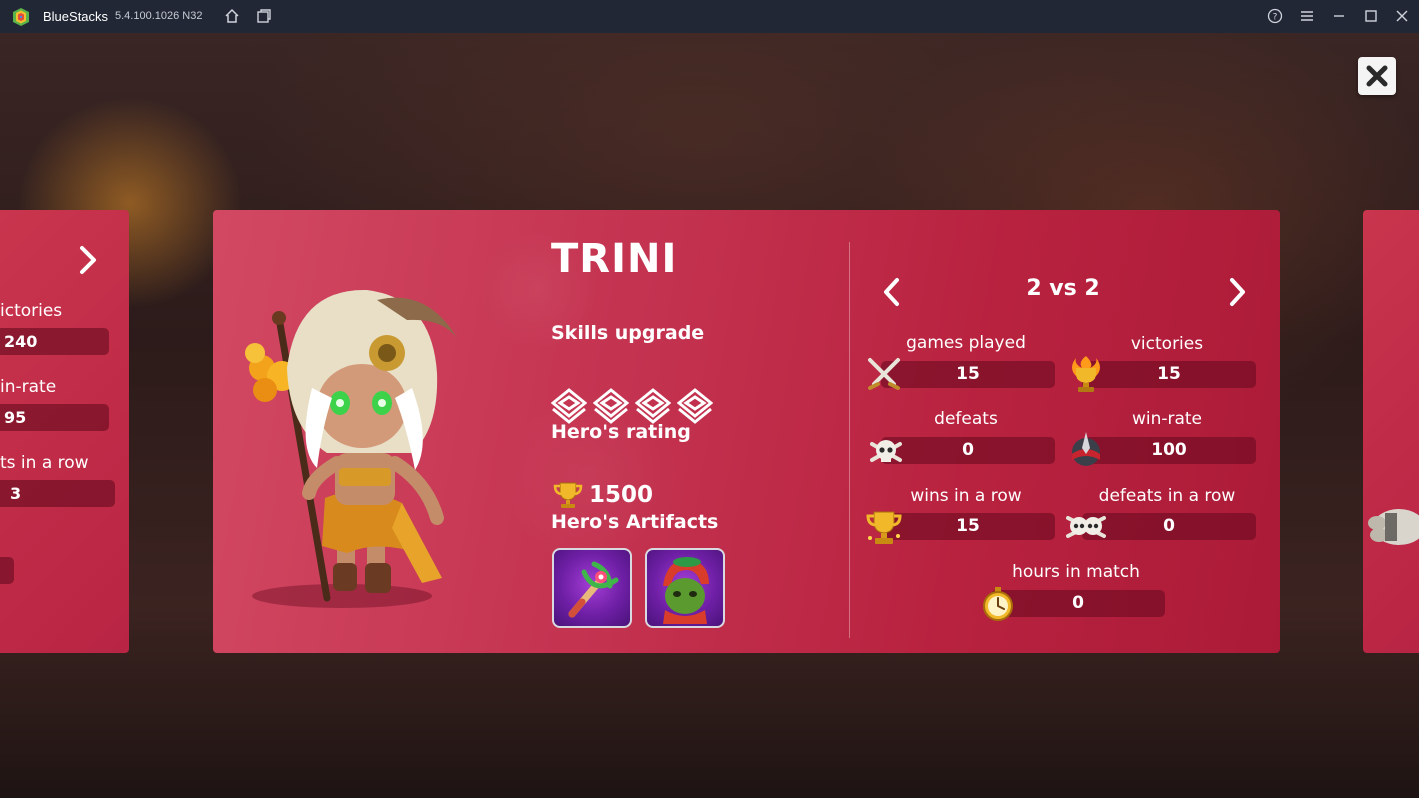  Describe the element at coordinates (966, 496) in the screenshot. I see `wins-in-a-row-label: wins in a row` at that location.